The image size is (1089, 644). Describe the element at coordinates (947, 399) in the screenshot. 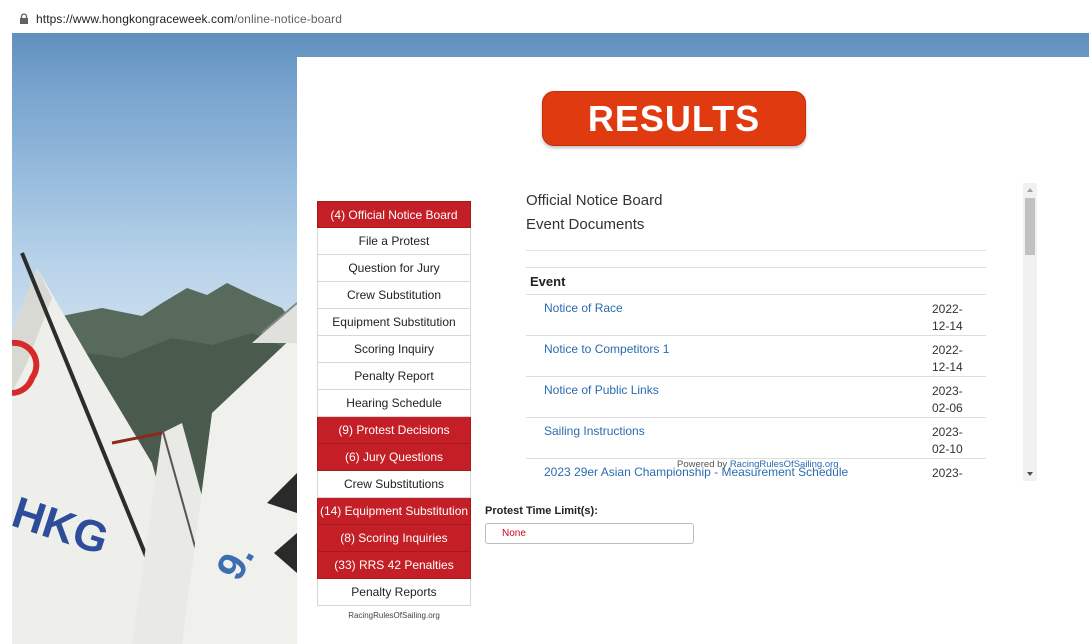

I see `document-date: 2023-02-06` at that location.